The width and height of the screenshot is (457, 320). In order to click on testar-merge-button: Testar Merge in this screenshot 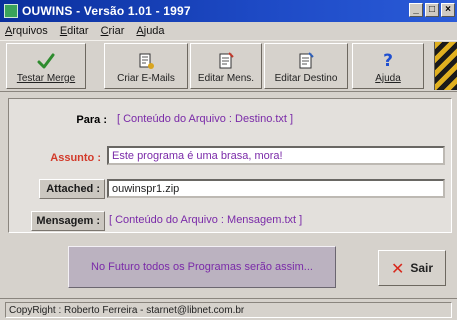, I will do `click(46, 66)`.